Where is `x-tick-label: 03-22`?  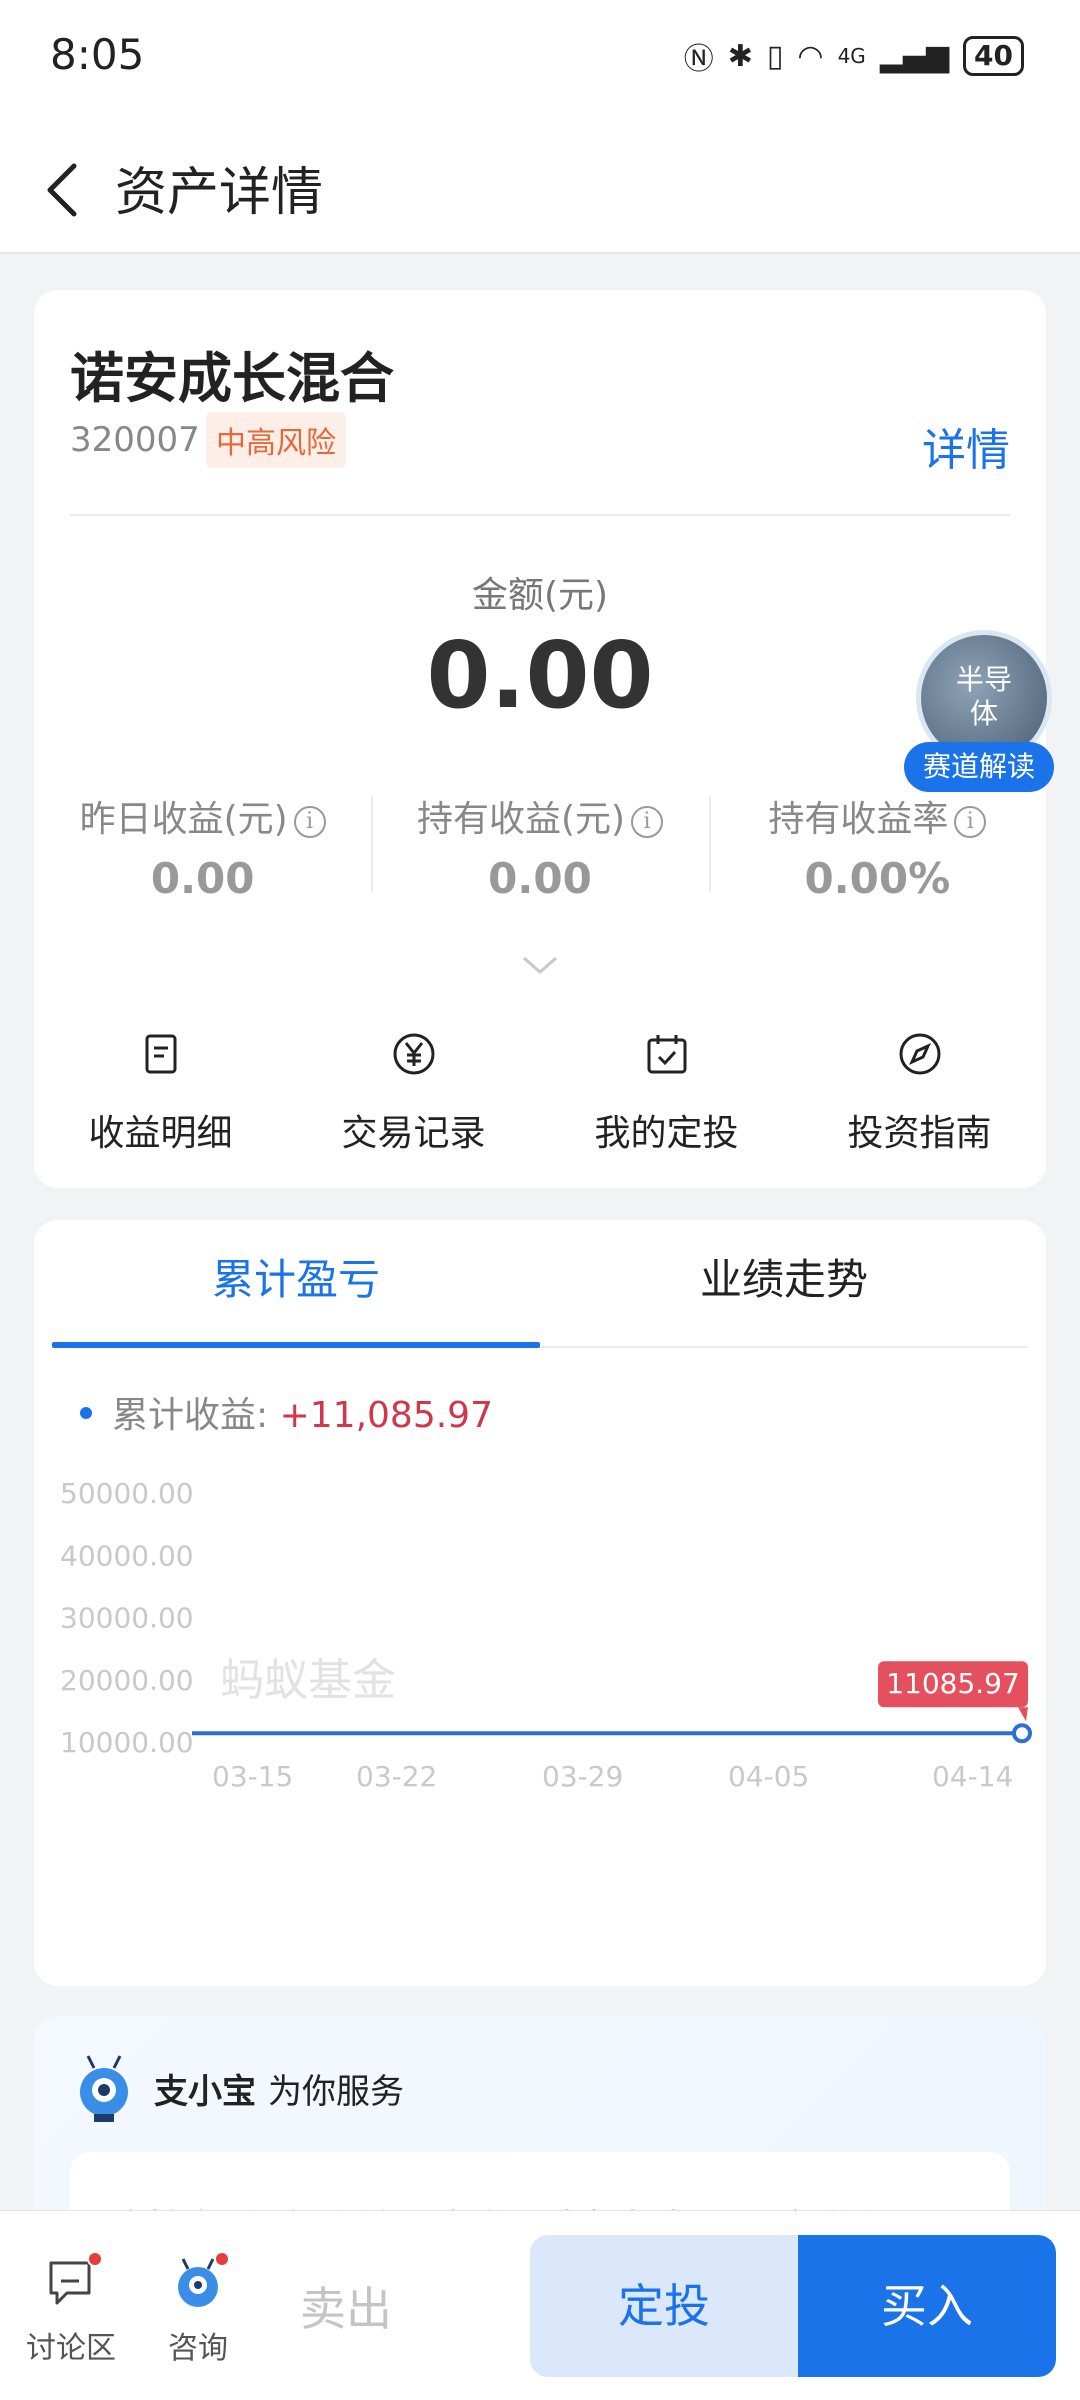 x-tick-label: 03-22 is located at coordinates (396, 1776).